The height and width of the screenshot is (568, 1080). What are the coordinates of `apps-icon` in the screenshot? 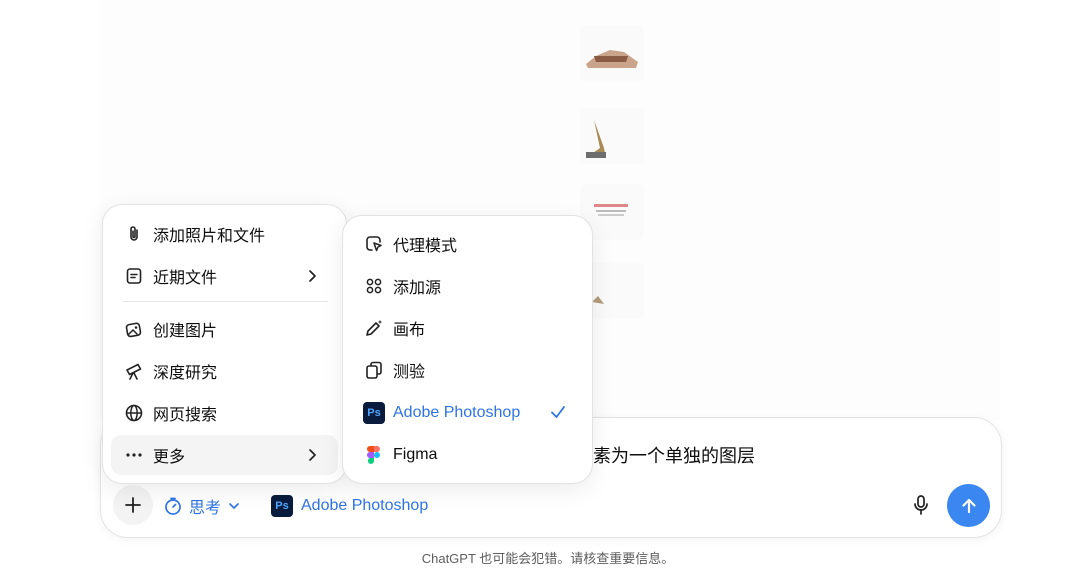 It's located at (374, 286).